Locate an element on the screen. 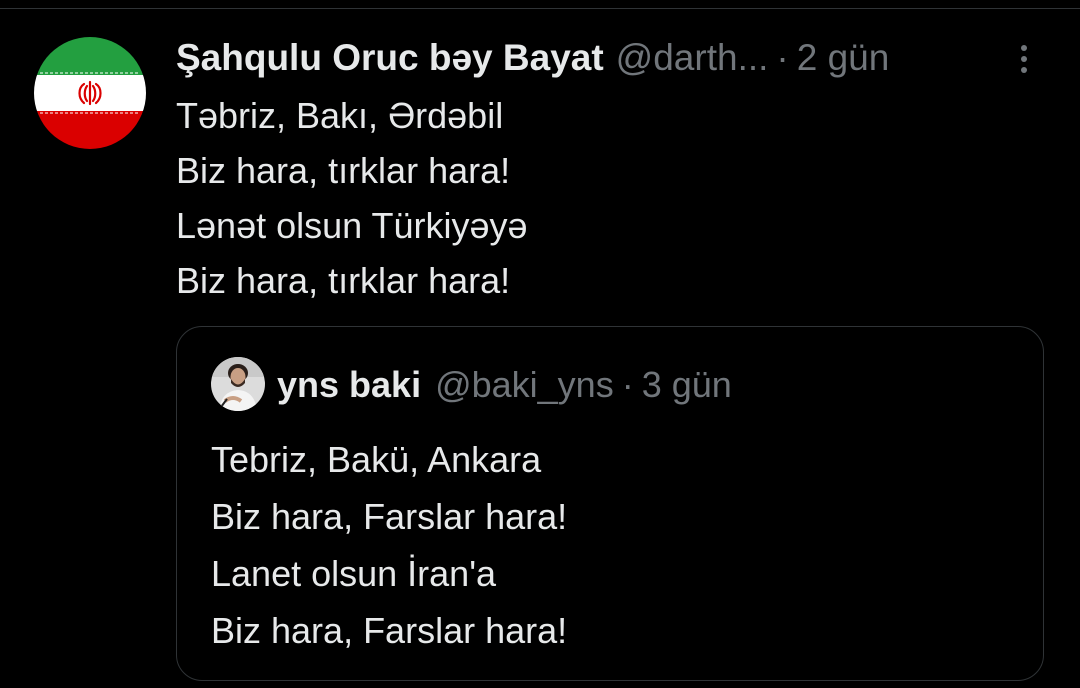  tweet-line: Lənət olsun Türkiyəyə is located at coordinates (352, 225).